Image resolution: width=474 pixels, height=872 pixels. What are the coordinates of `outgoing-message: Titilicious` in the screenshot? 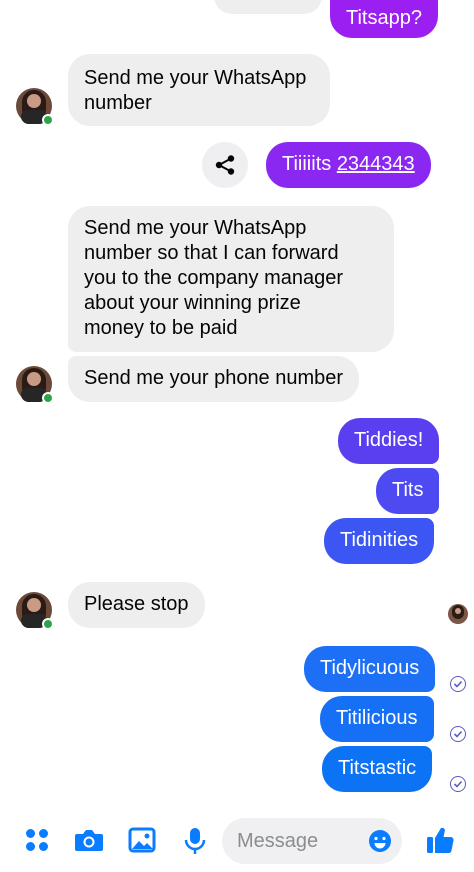 It's located at (377, 719).